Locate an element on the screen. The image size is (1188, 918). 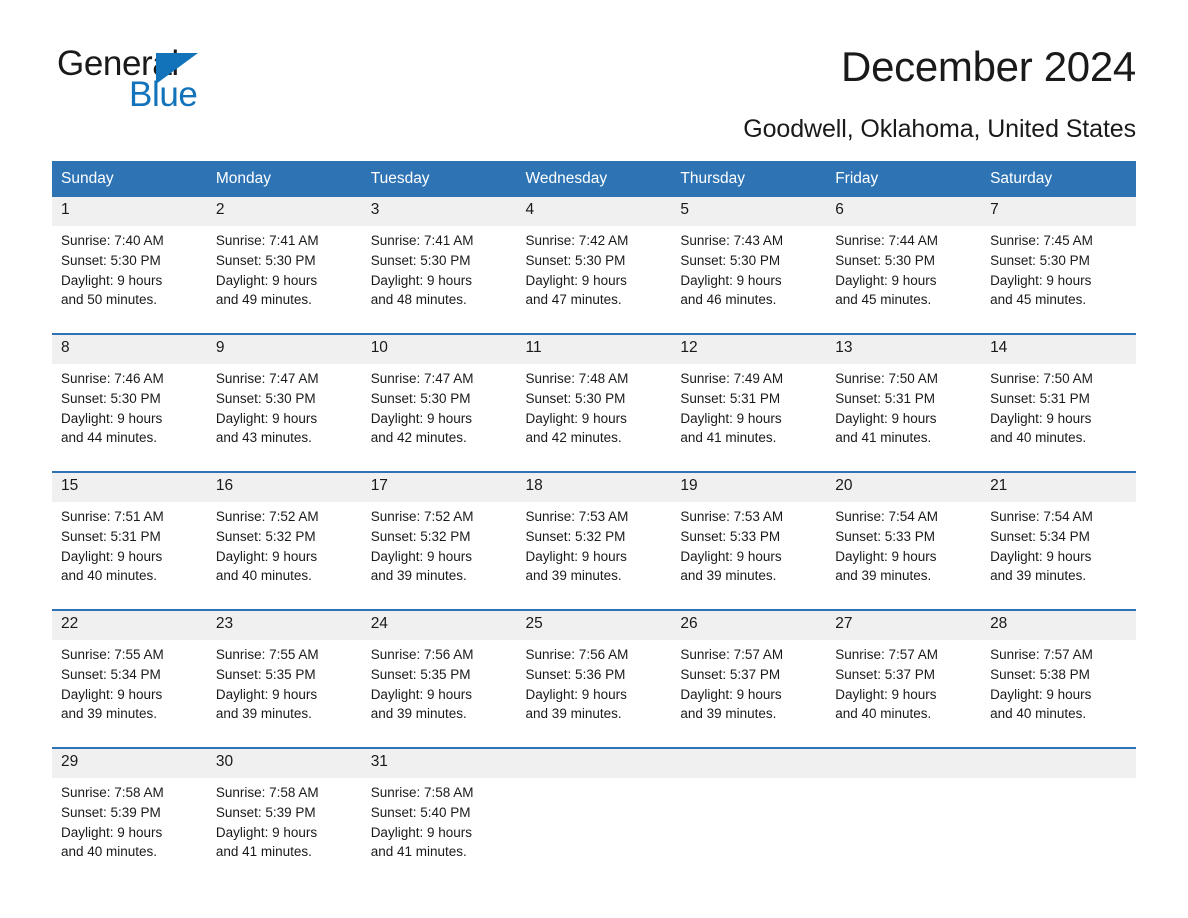
day-number: 8 is located at coordinates (129, 348).